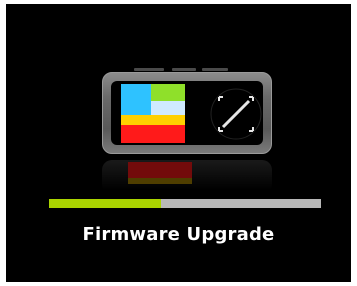  I want to click on reflection-screen-strip, so click(160, 181).